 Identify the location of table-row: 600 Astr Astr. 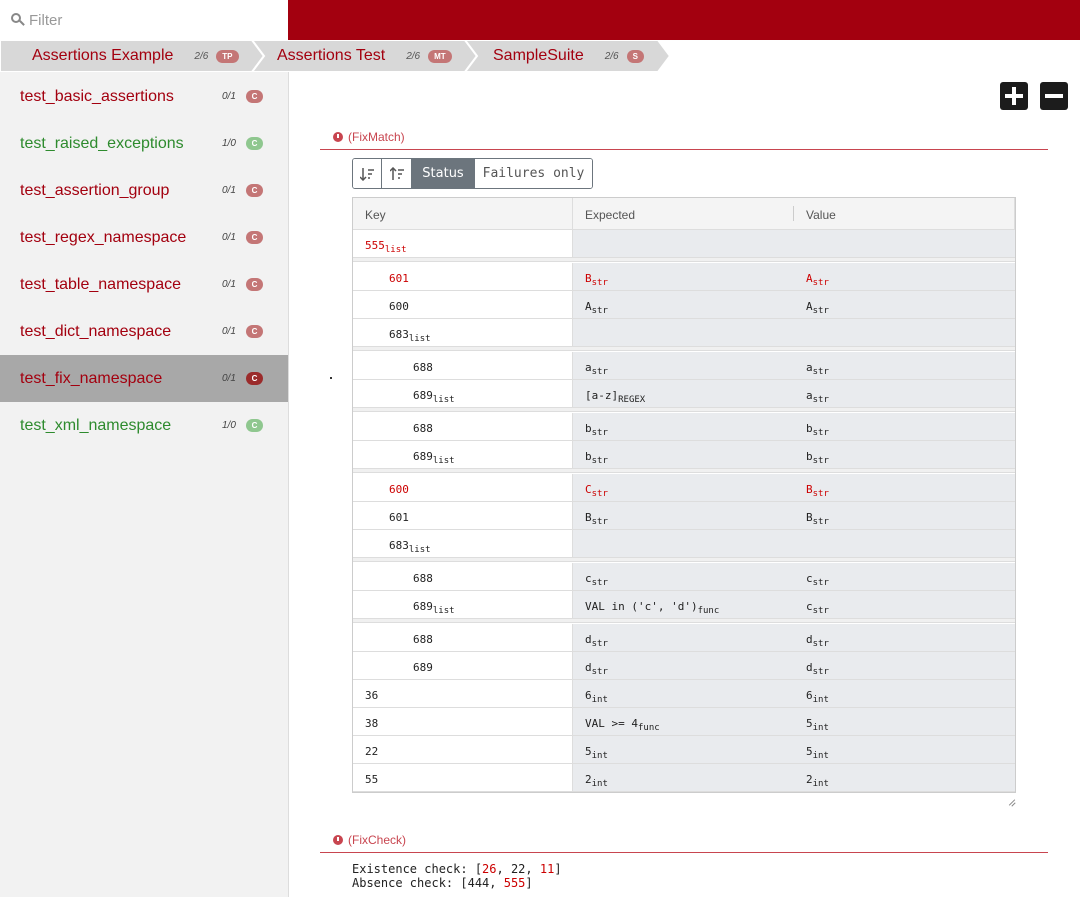
(684, 305).